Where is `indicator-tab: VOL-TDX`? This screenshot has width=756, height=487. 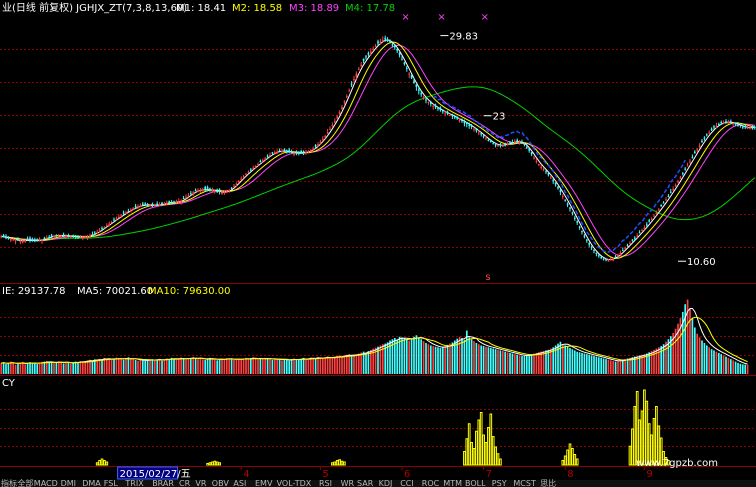
indicator-tab: VOL-TDX is located at coordinates (294, 483).